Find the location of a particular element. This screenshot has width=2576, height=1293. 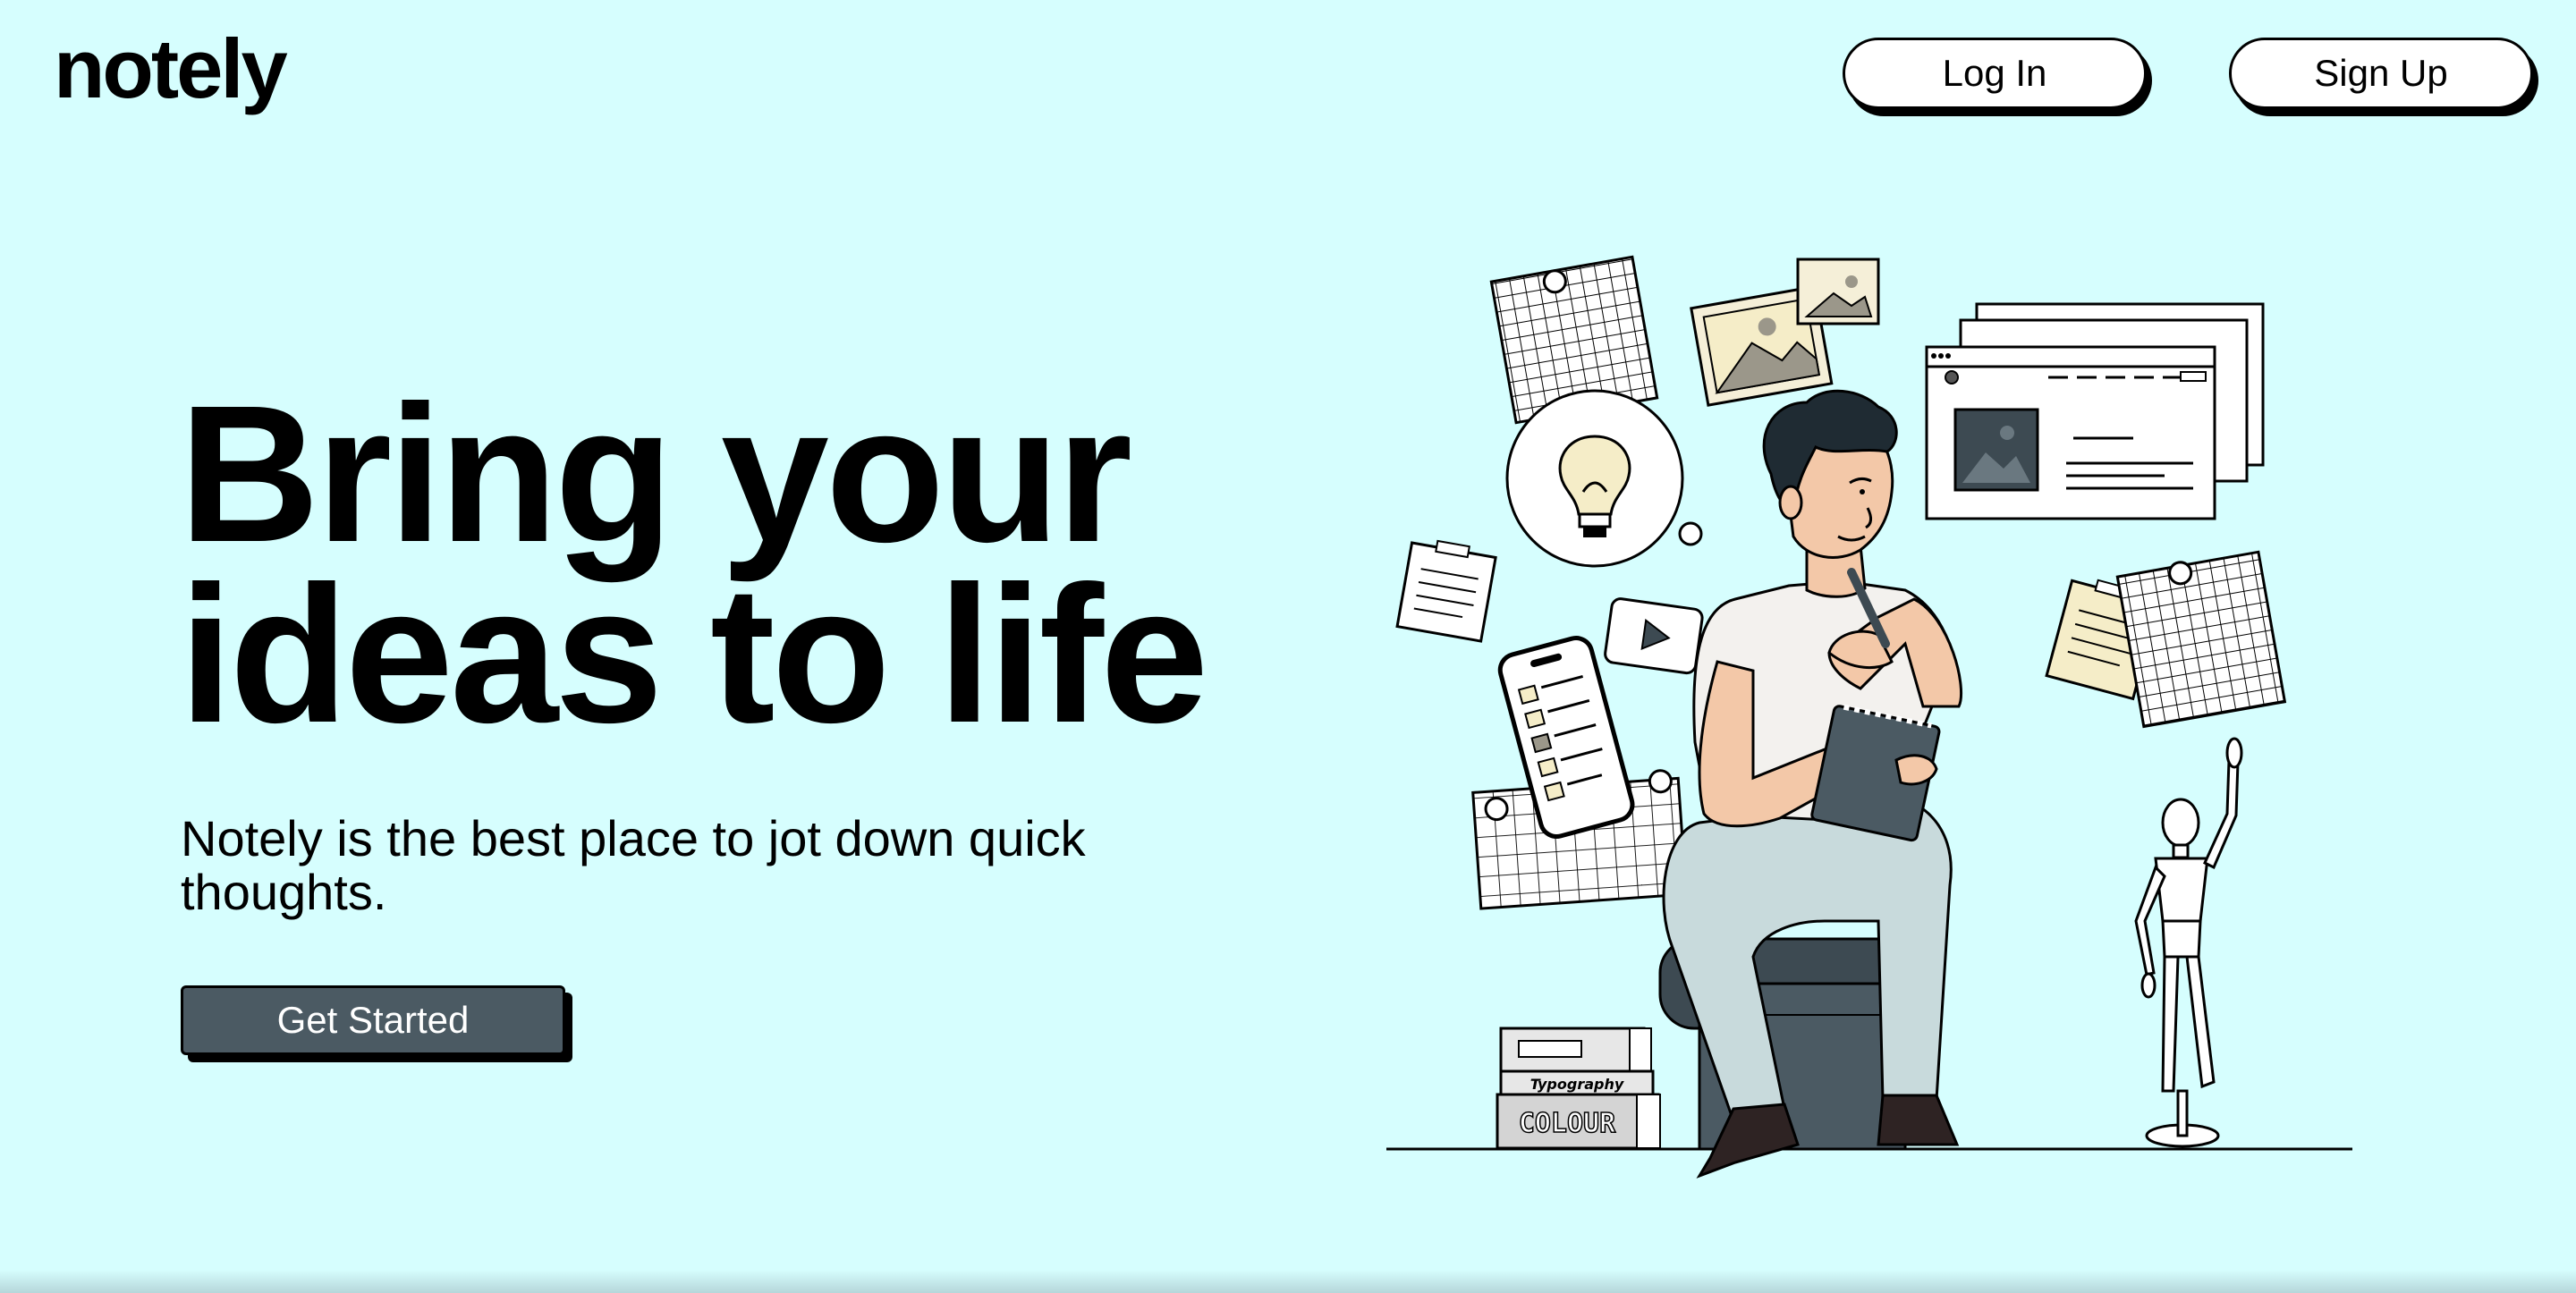

book-colour-label: COLOUR is located at coordinates (1567, 1123).